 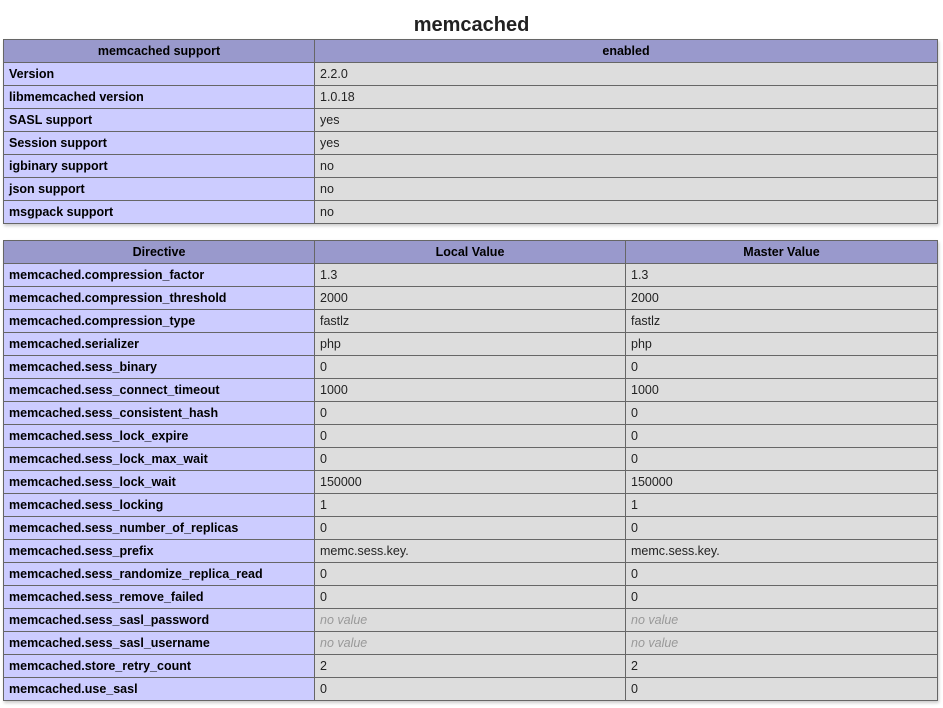 I want to click on directive-name-cell: memcached.compression_factor, so click(x=159, y=275).